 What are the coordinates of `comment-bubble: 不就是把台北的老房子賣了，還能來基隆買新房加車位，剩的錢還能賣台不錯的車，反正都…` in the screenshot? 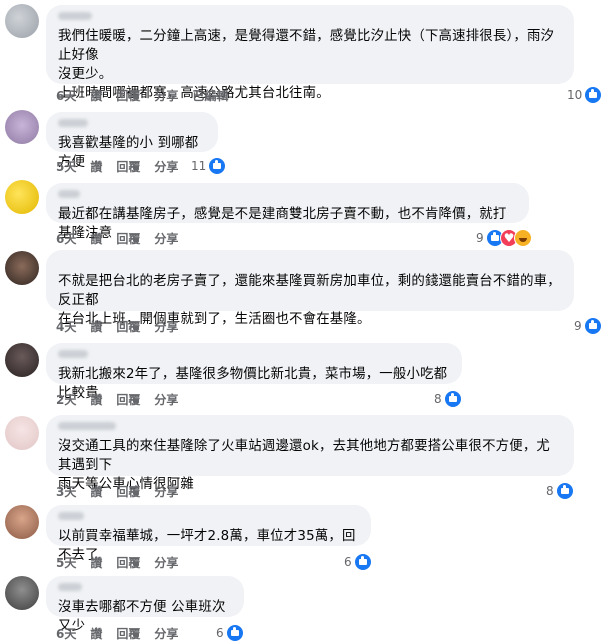 It's located at (310, 288).